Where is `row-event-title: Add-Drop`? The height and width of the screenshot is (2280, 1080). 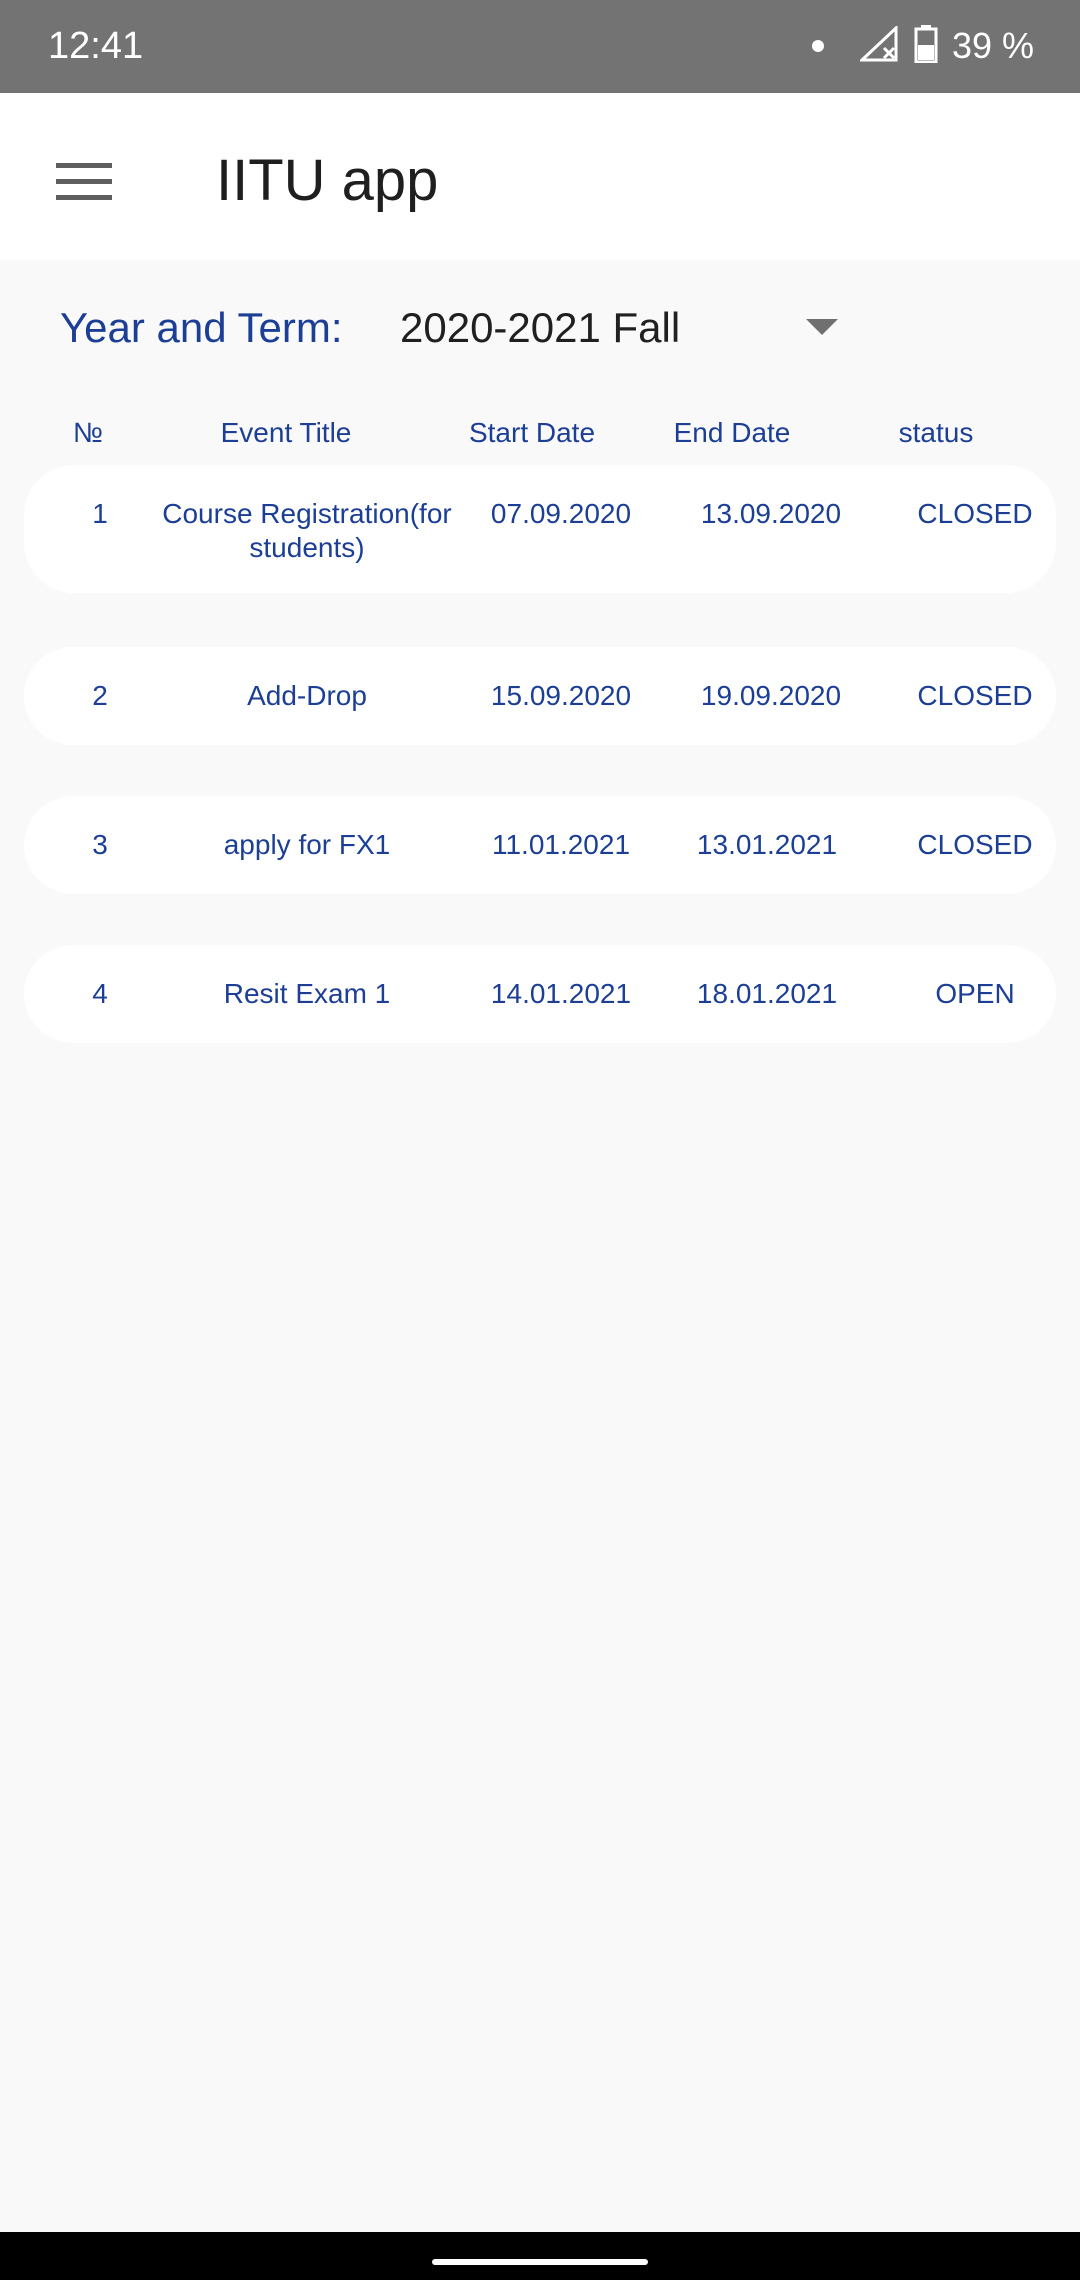
row-event-title: Add-Drop is located at coordinates (307, 695).